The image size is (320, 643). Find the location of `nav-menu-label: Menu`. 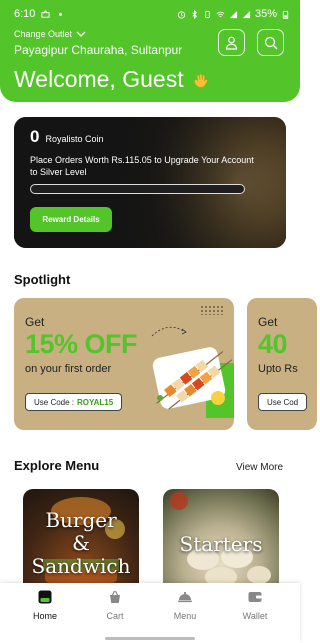

nav-menu-label: Menu is located at coordinates (185, 616).